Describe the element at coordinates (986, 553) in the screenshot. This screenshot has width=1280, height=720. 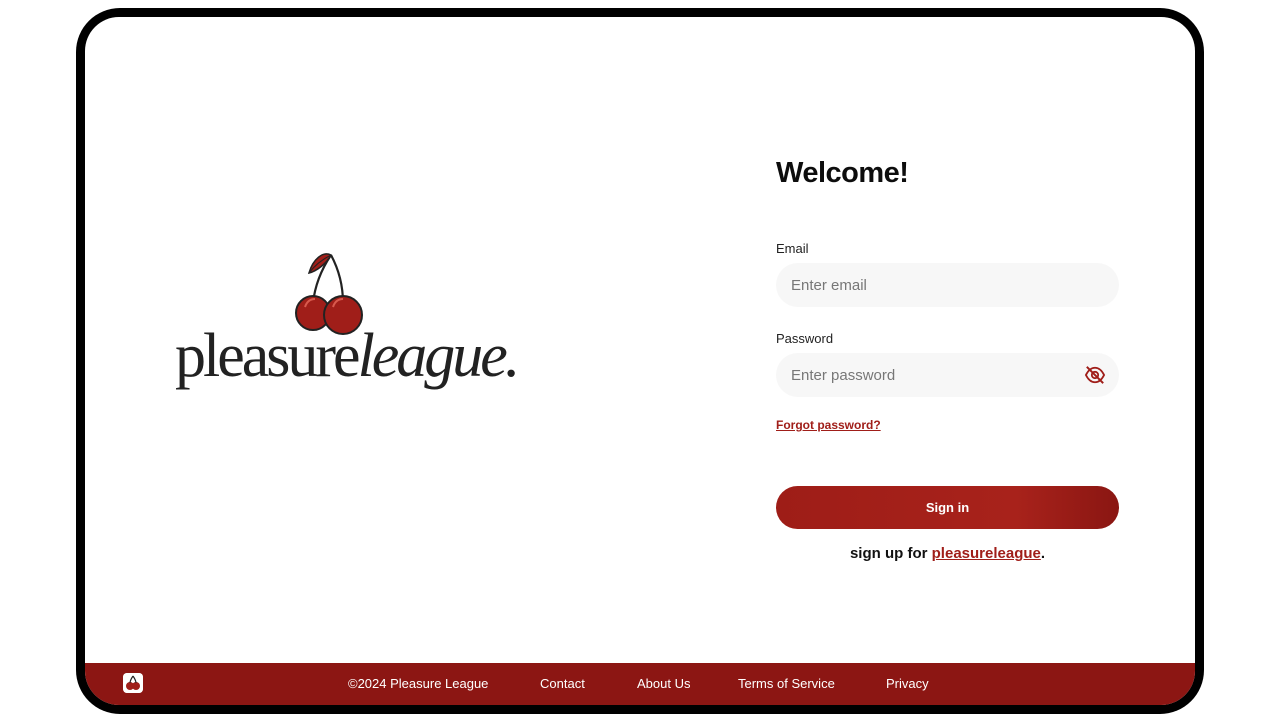
I see `signup-link: pleasureleague` at that location.